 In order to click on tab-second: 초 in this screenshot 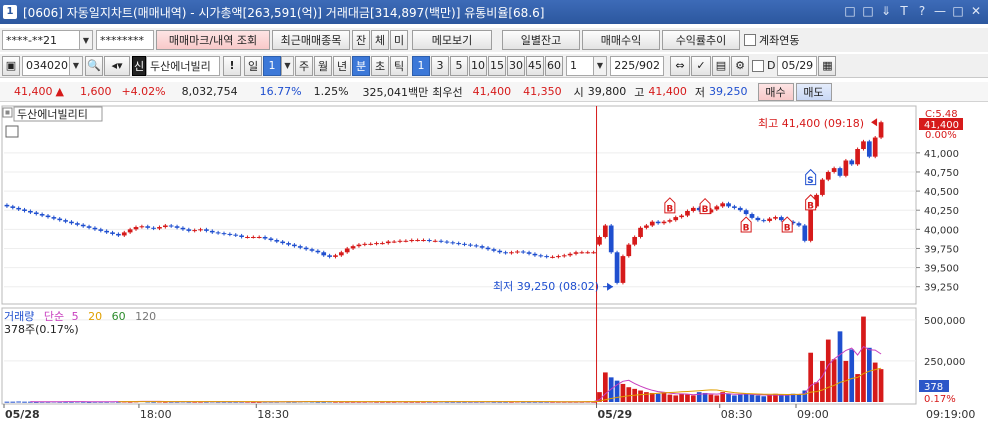, I will do `click(380, 65)`.